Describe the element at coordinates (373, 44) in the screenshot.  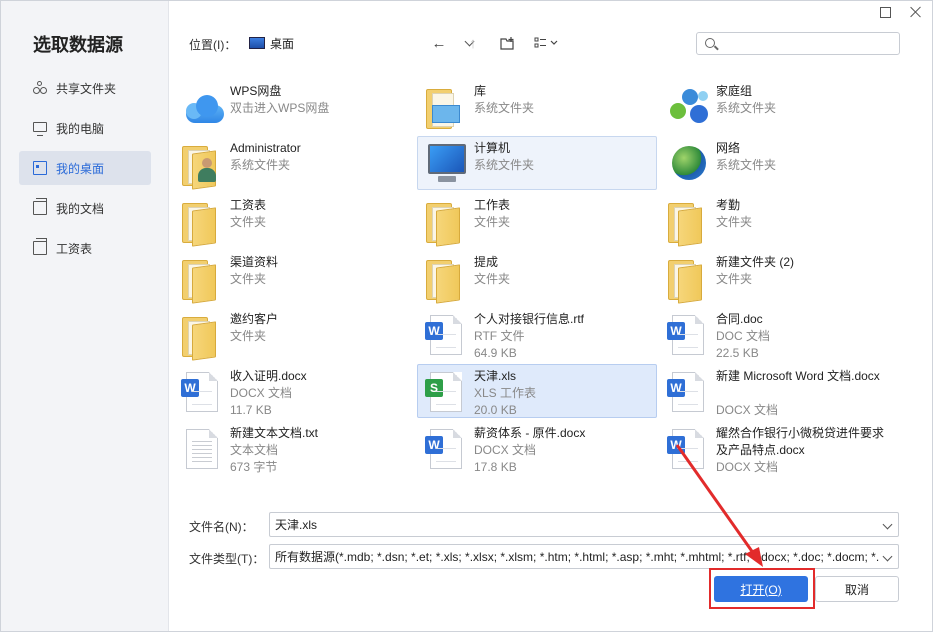
I see `location-bar: 位置(I)： 桌面 ← ↑` at that location.